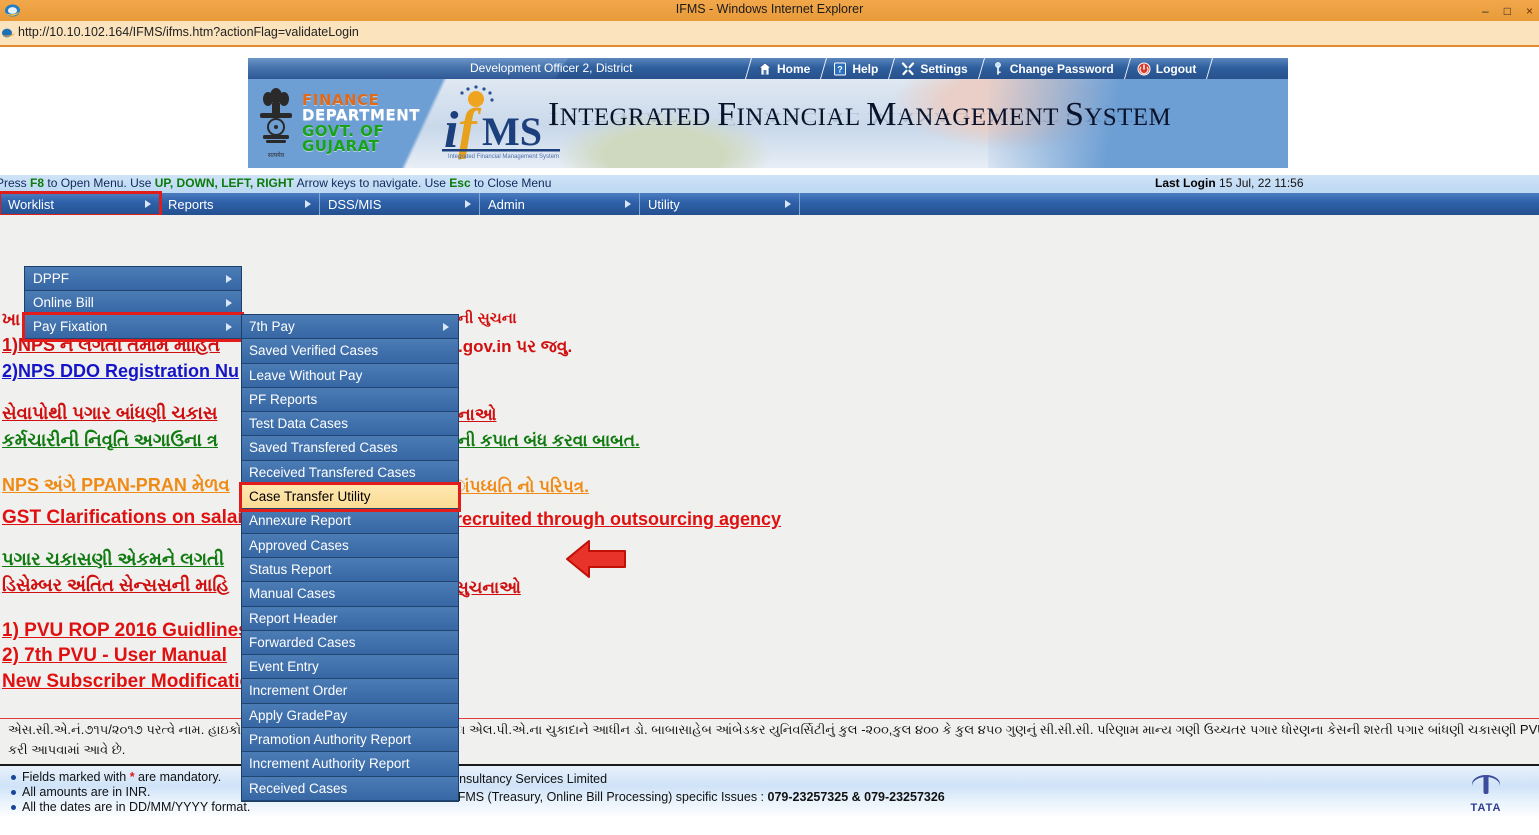 Image resolution: width=1539 pixels, height=835 pixels. Describe the element at coordinates (350, 691) in the screenshot. I see `pay-fixation-menu-item: Increment Order` at that location.